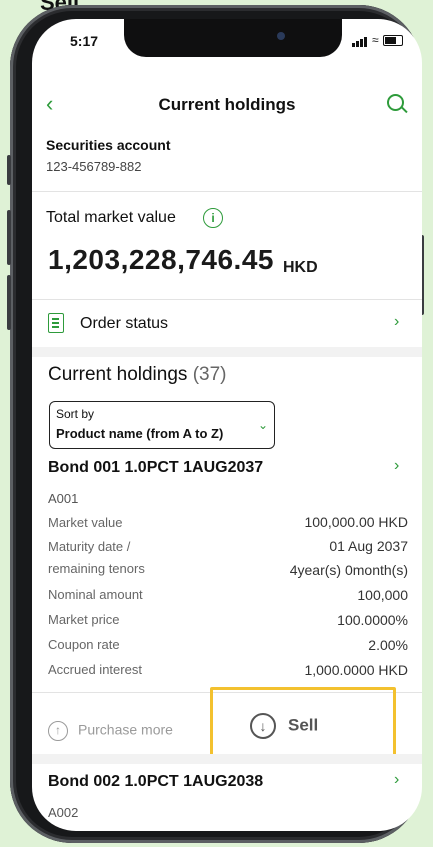  What do you see at coordinates (63, 812) in the screenshot?
I see `bond-code: A002` at bounding box center [63, 812].